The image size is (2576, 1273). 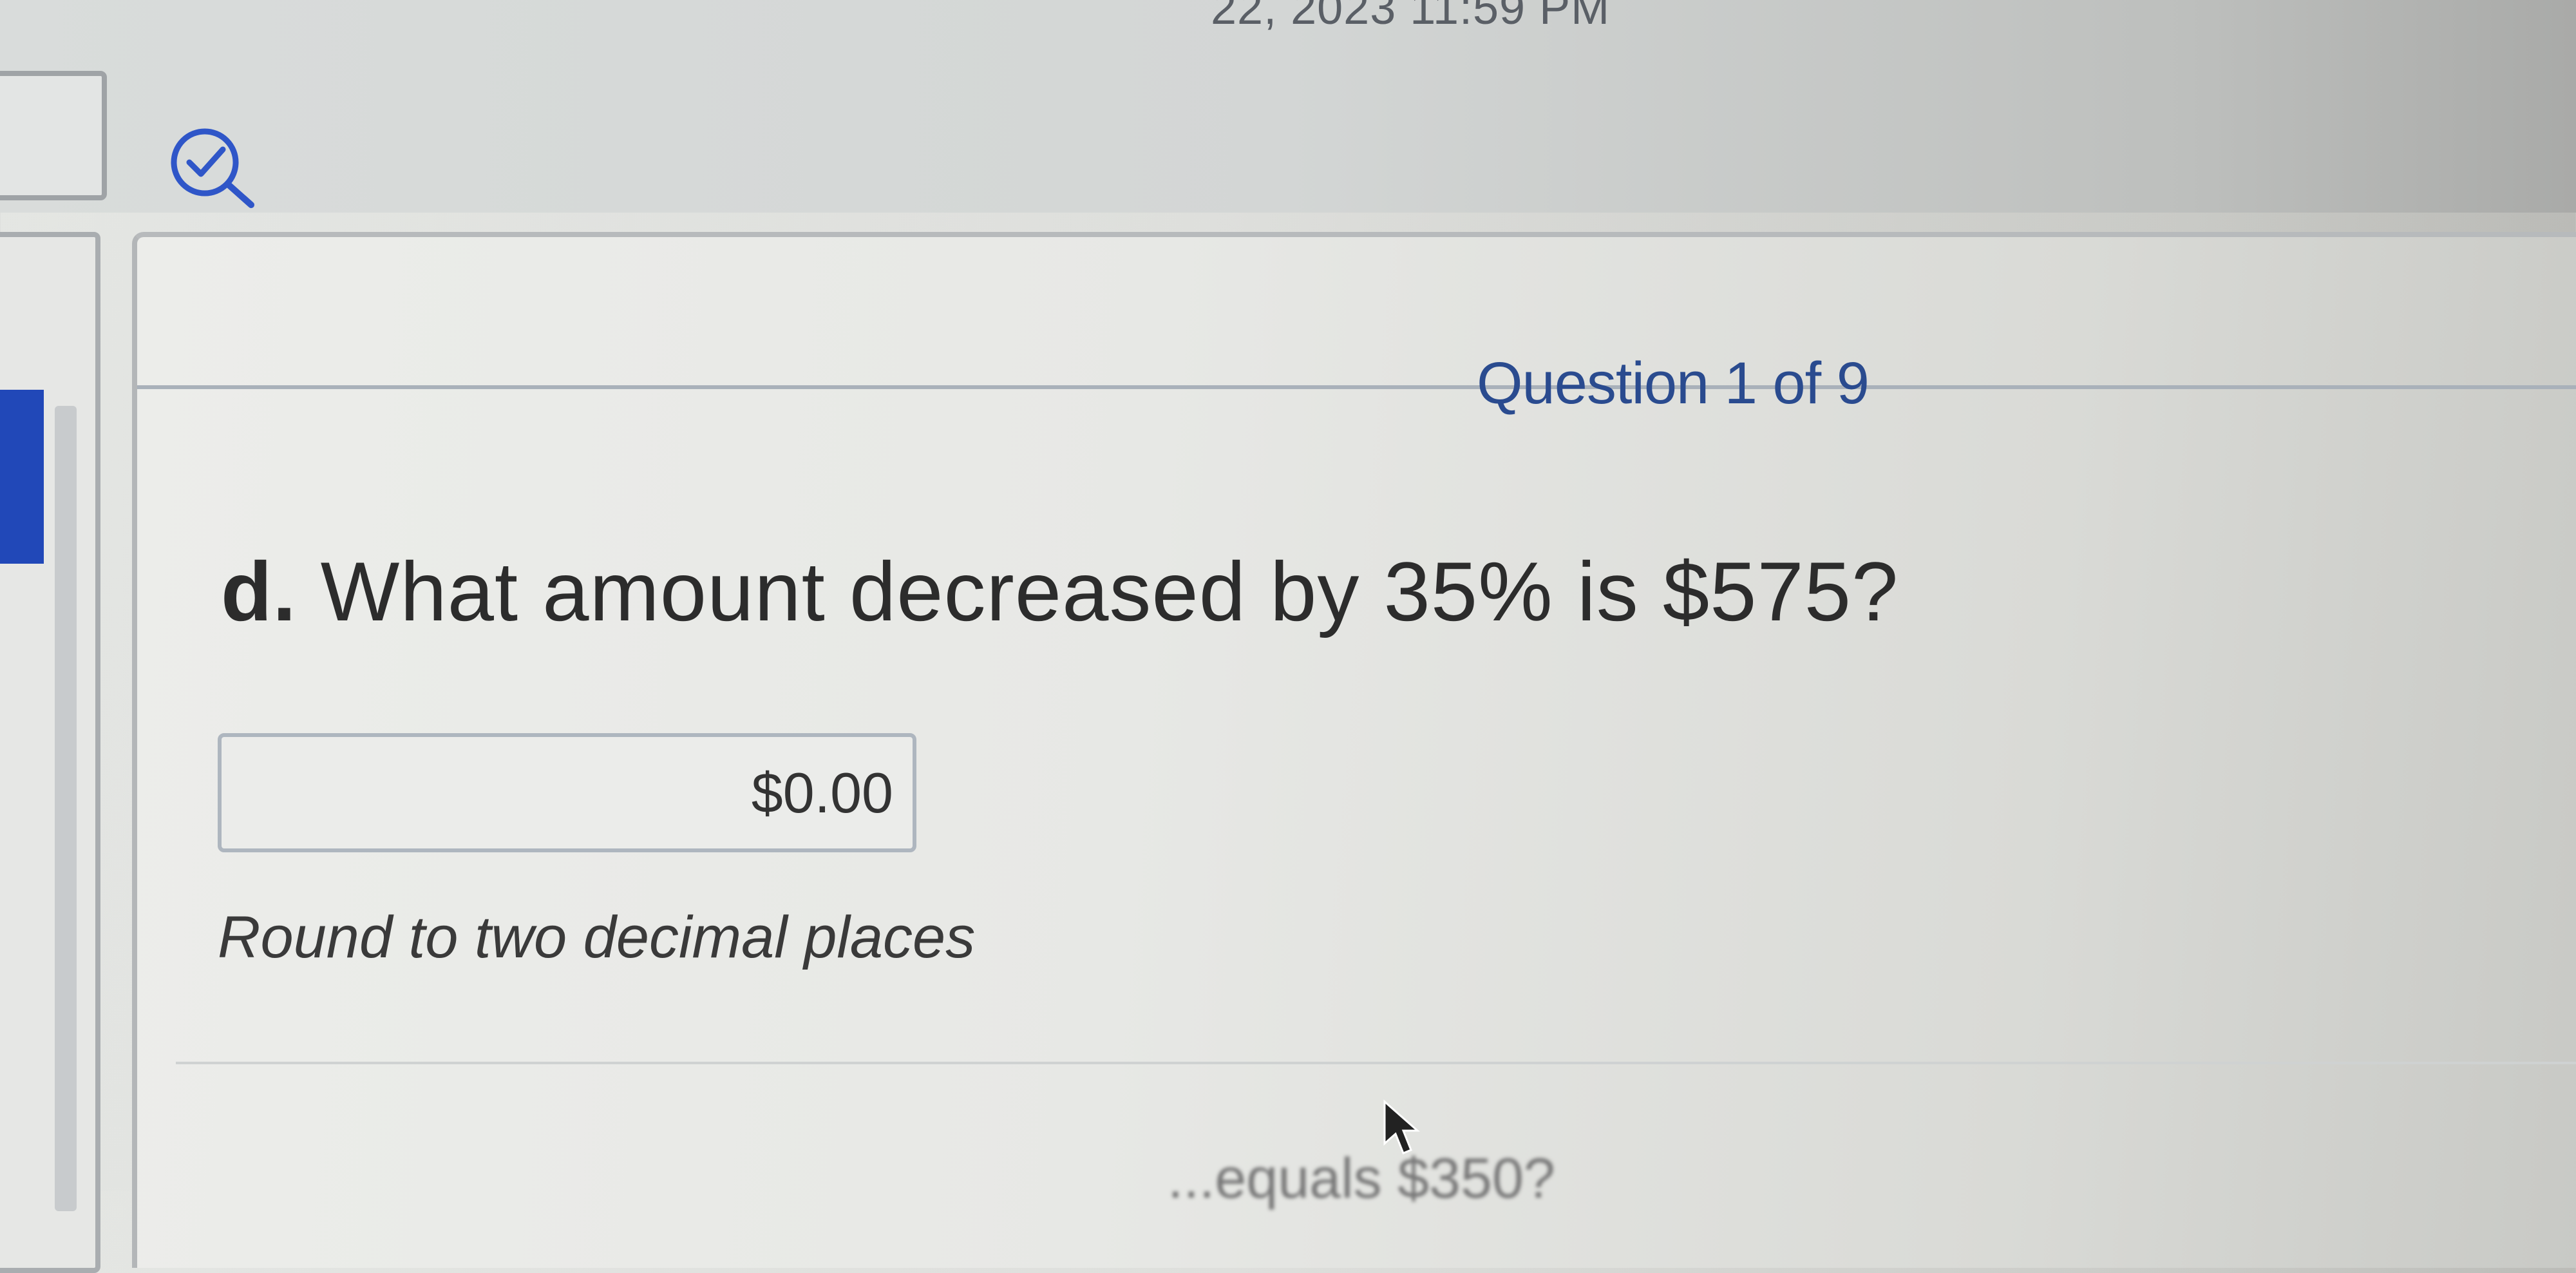 I want to click on check-search-icon, so click(x=213, y=167).